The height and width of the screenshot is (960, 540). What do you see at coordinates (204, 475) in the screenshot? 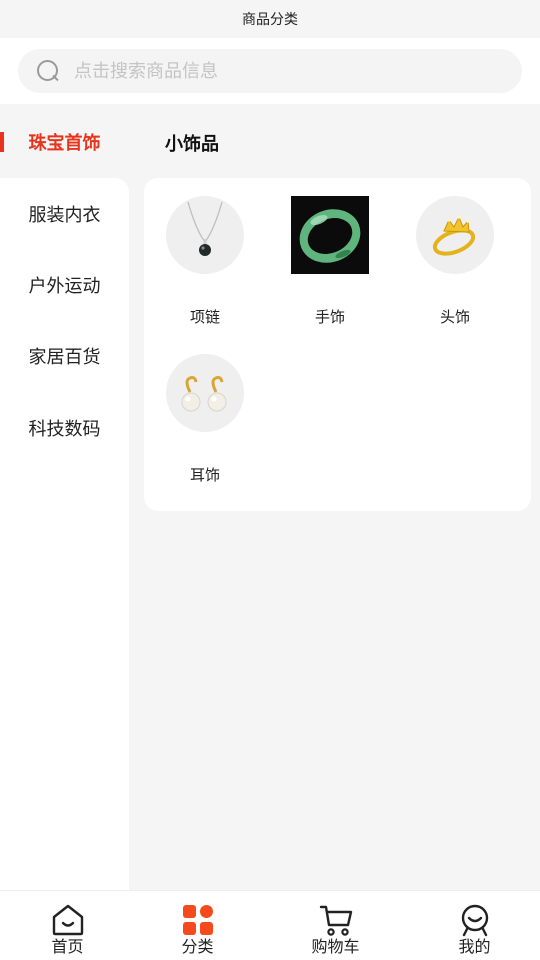
I see `subcategory-label: 耳饰` at bounding box center [204, 475].